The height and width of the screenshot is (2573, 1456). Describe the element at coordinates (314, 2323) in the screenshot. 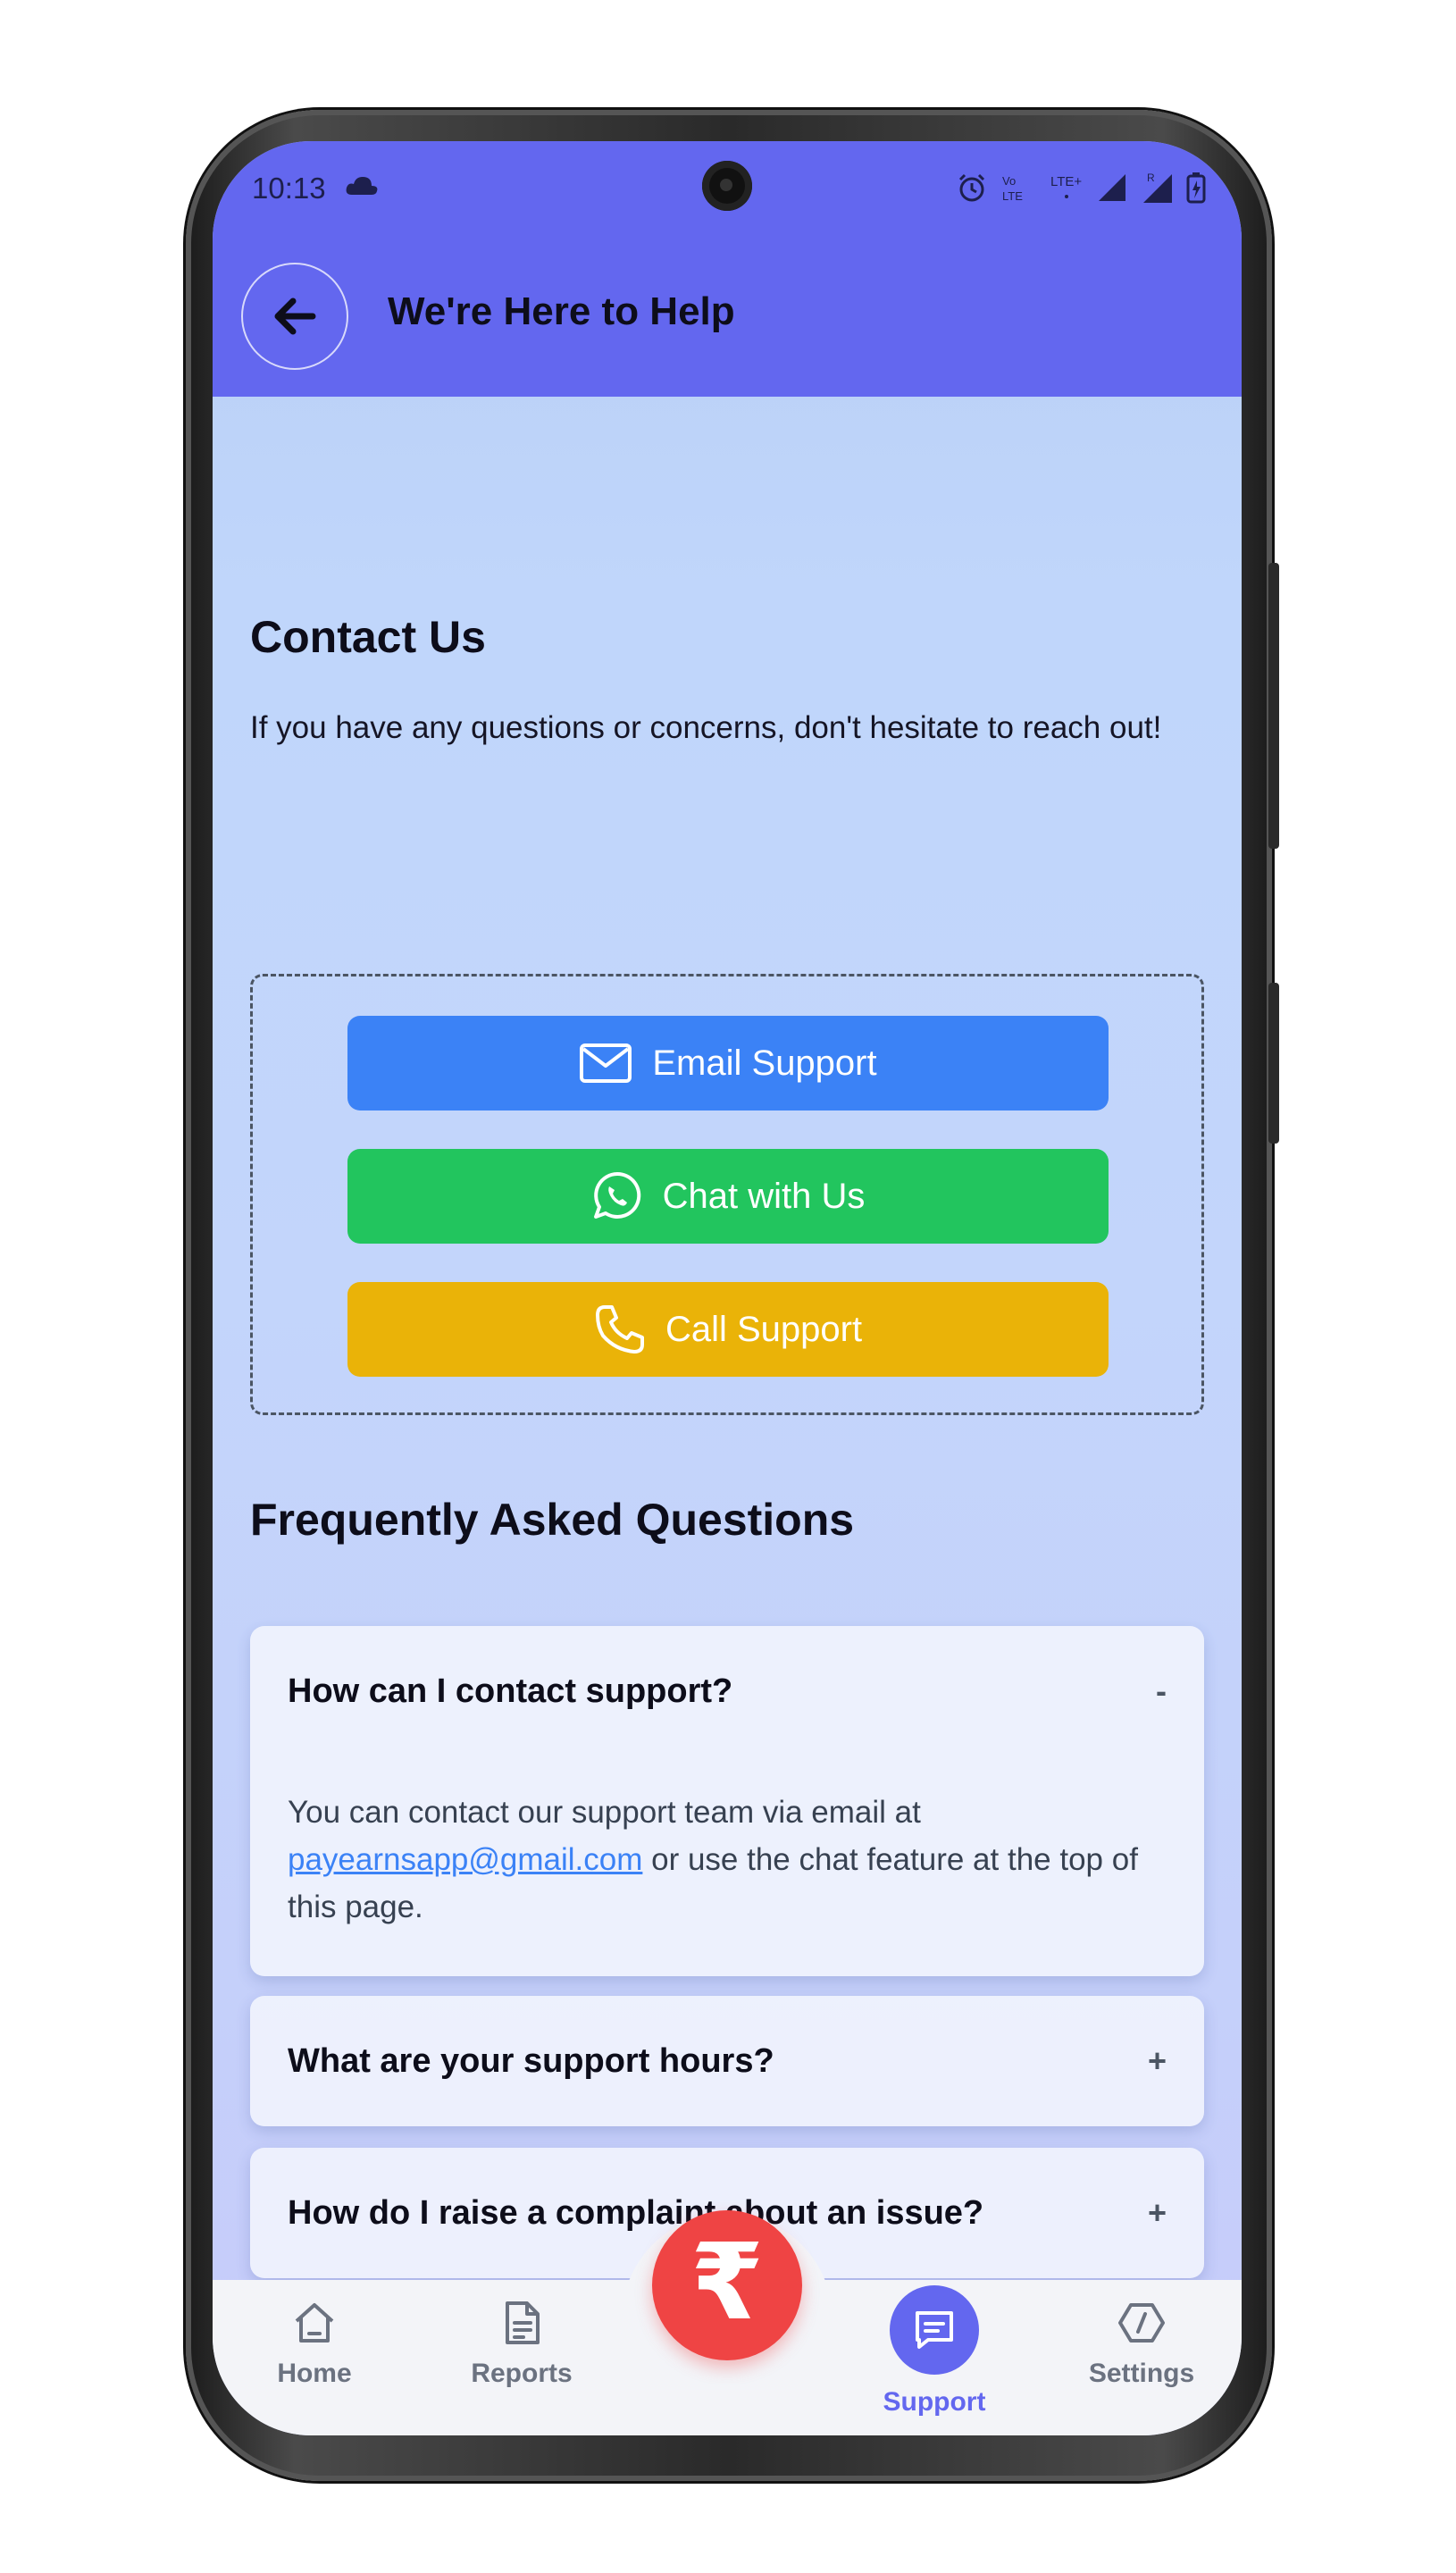

I see `home-icon` at that location.